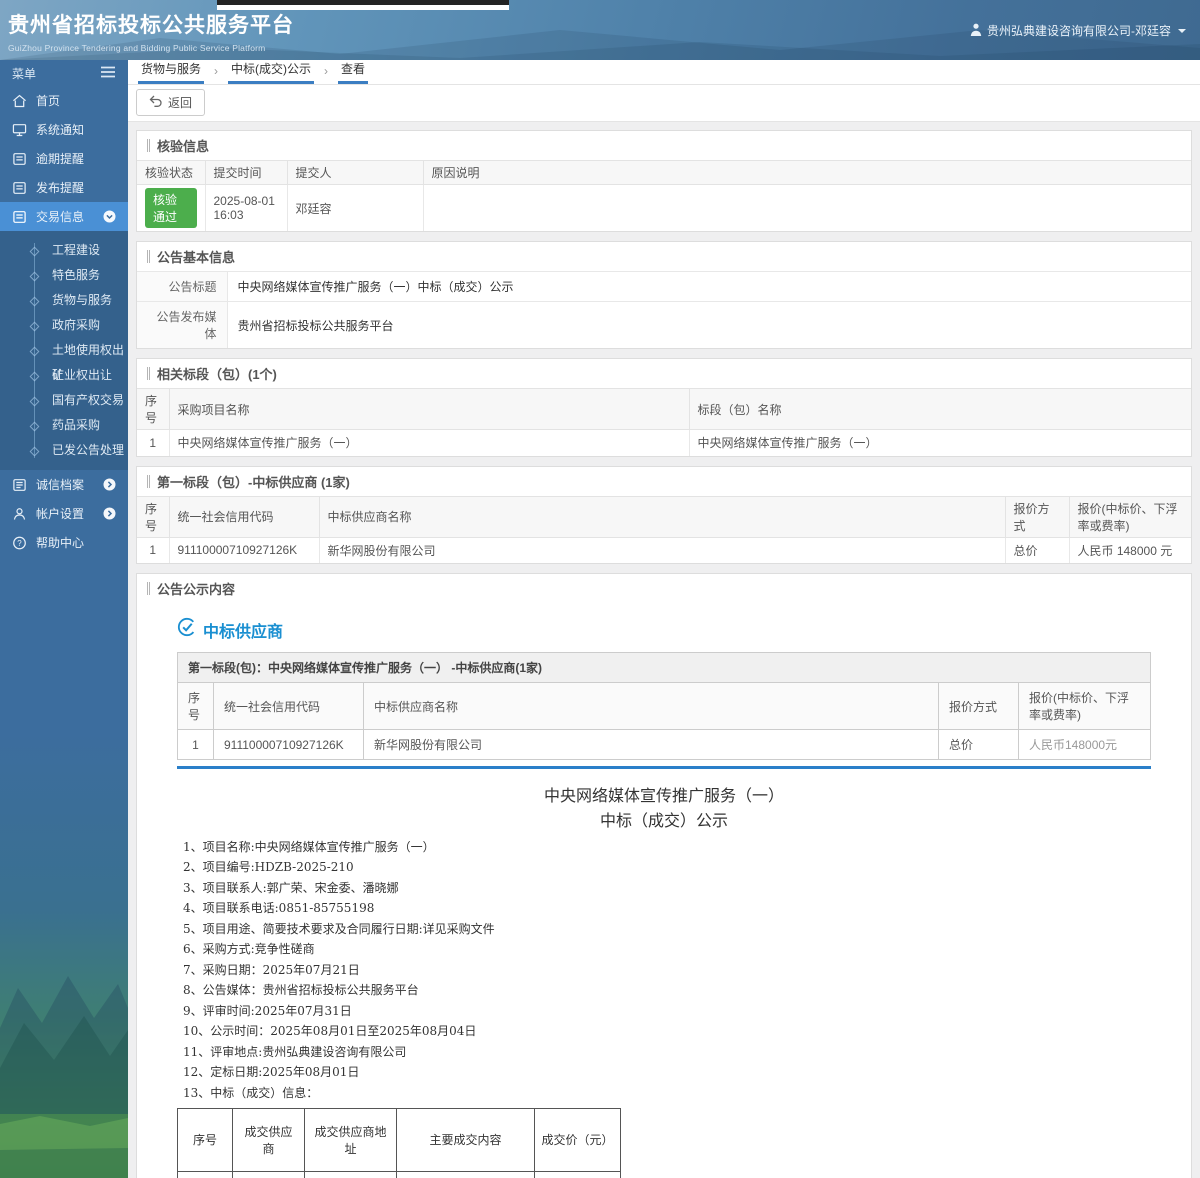  What do you see at coordinates (295, 1051) in the screenshot?
I see `doc-paragraph: 11、评审地点:贵州弘典建设咨询有限公司` at bounding box center [295, 1051].